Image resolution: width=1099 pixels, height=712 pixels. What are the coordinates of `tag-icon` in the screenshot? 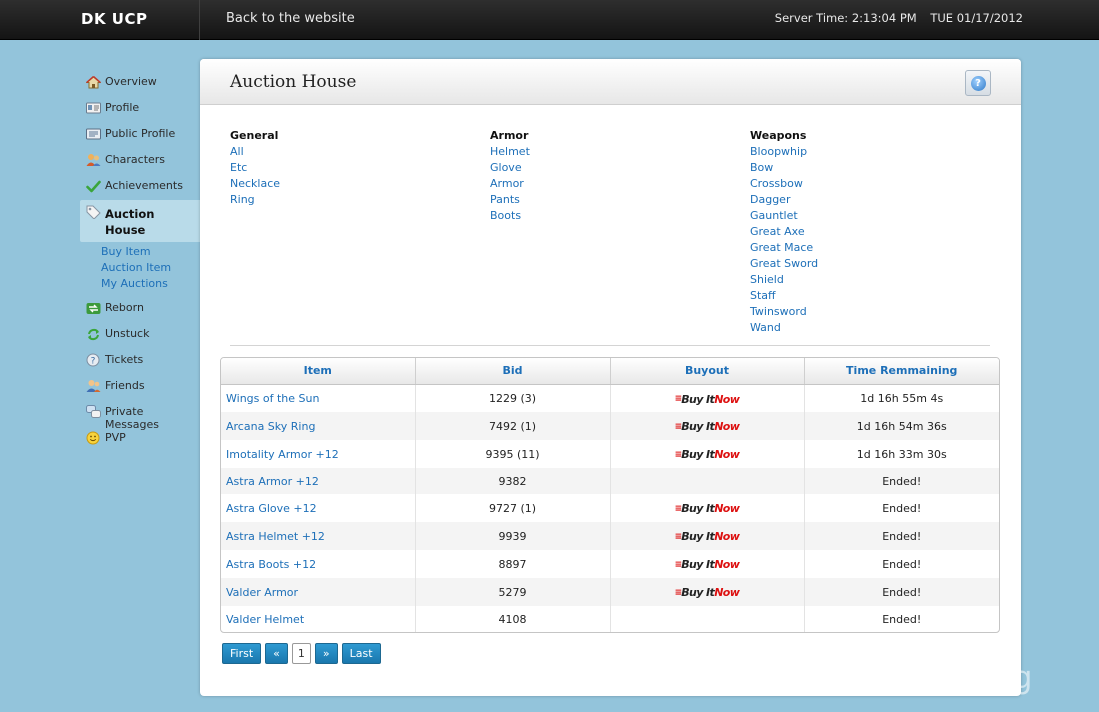 It's located at (93, 212).